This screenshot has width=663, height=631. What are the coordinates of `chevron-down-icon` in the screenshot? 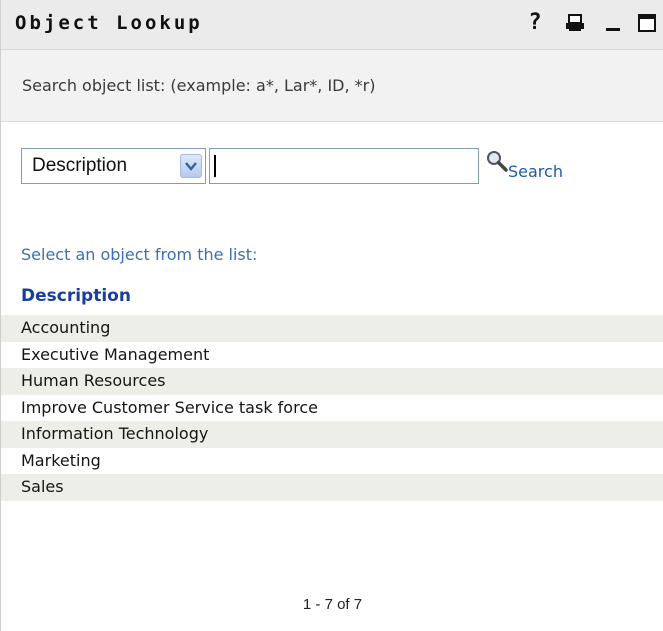 It's located at (191, 166).